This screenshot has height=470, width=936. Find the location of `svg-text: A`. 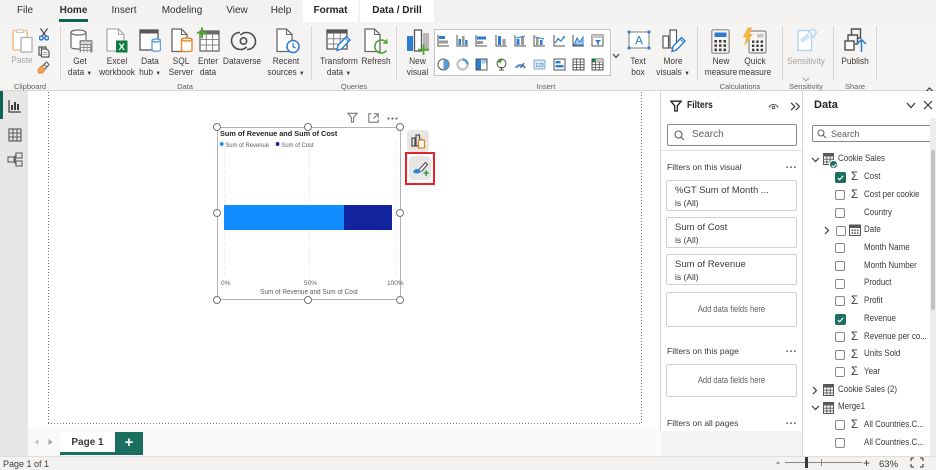

svg-text: A is located at coordinates (639, 41).